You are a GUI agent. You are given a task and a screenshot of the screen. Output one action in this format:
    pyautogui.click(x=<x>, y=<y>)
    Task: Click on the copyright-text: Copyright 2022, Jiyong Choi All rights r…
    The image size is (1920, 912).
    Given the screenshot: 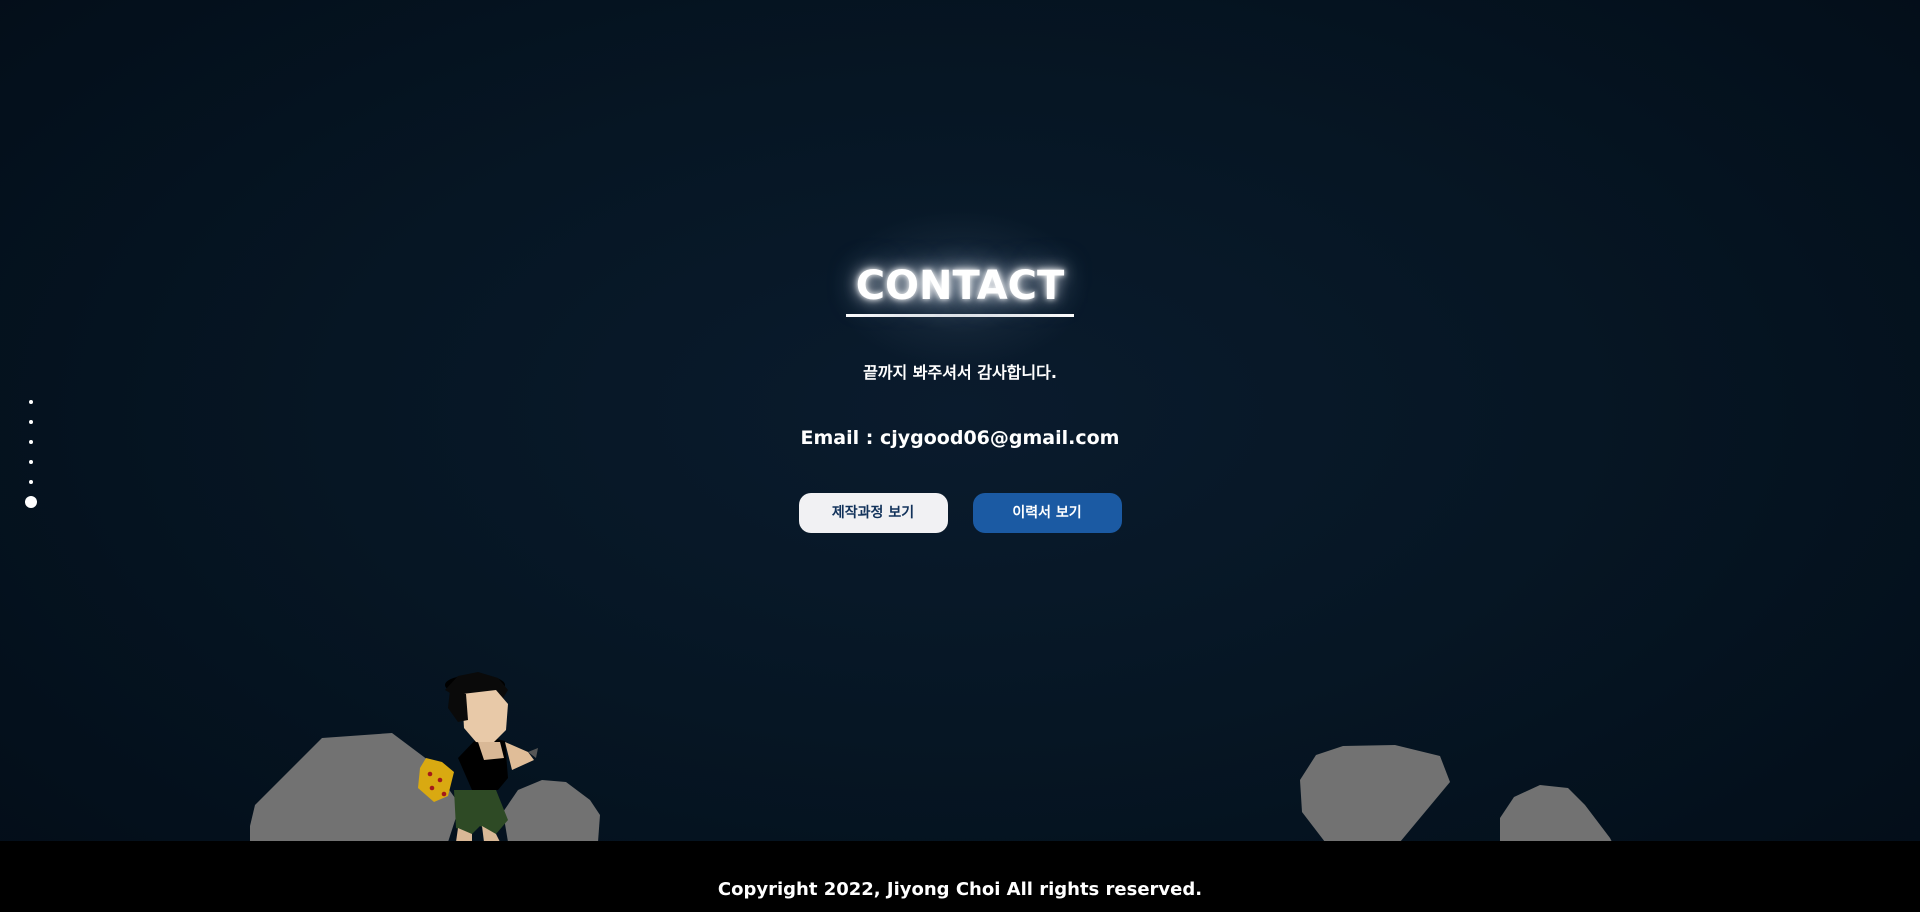 What is the action you would take?
    pyautogui.click(x=960, y=889)
    